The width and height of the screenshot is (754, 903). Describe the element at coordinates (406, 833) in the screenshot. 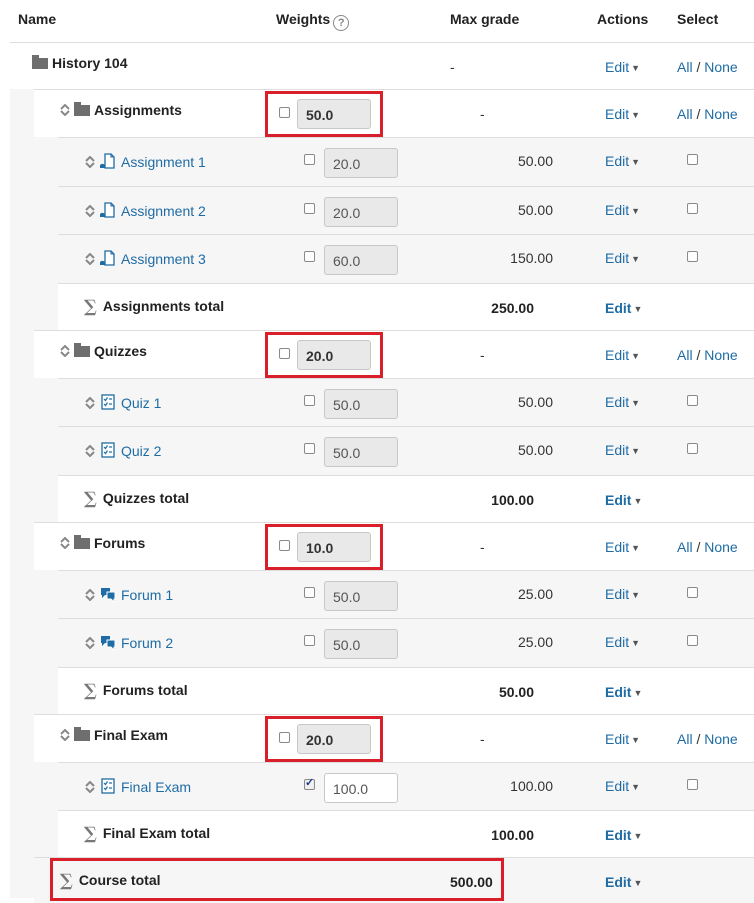

I see `category-total-row: ∑ Final Exam total 100.00 Edit ▼` at that location.